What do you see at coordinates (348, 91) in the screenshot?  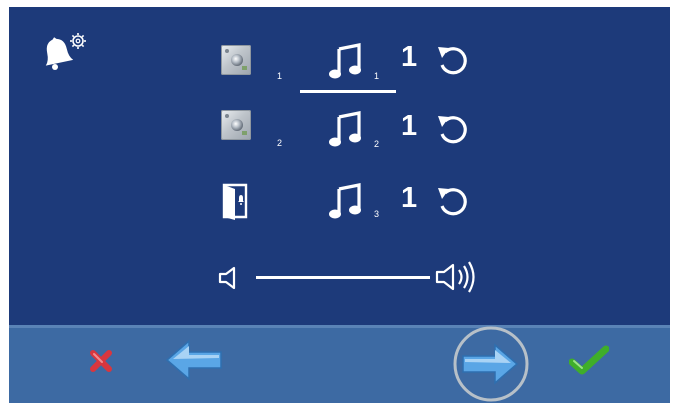 I see `selection-underline` at bounding box center [348, 91].